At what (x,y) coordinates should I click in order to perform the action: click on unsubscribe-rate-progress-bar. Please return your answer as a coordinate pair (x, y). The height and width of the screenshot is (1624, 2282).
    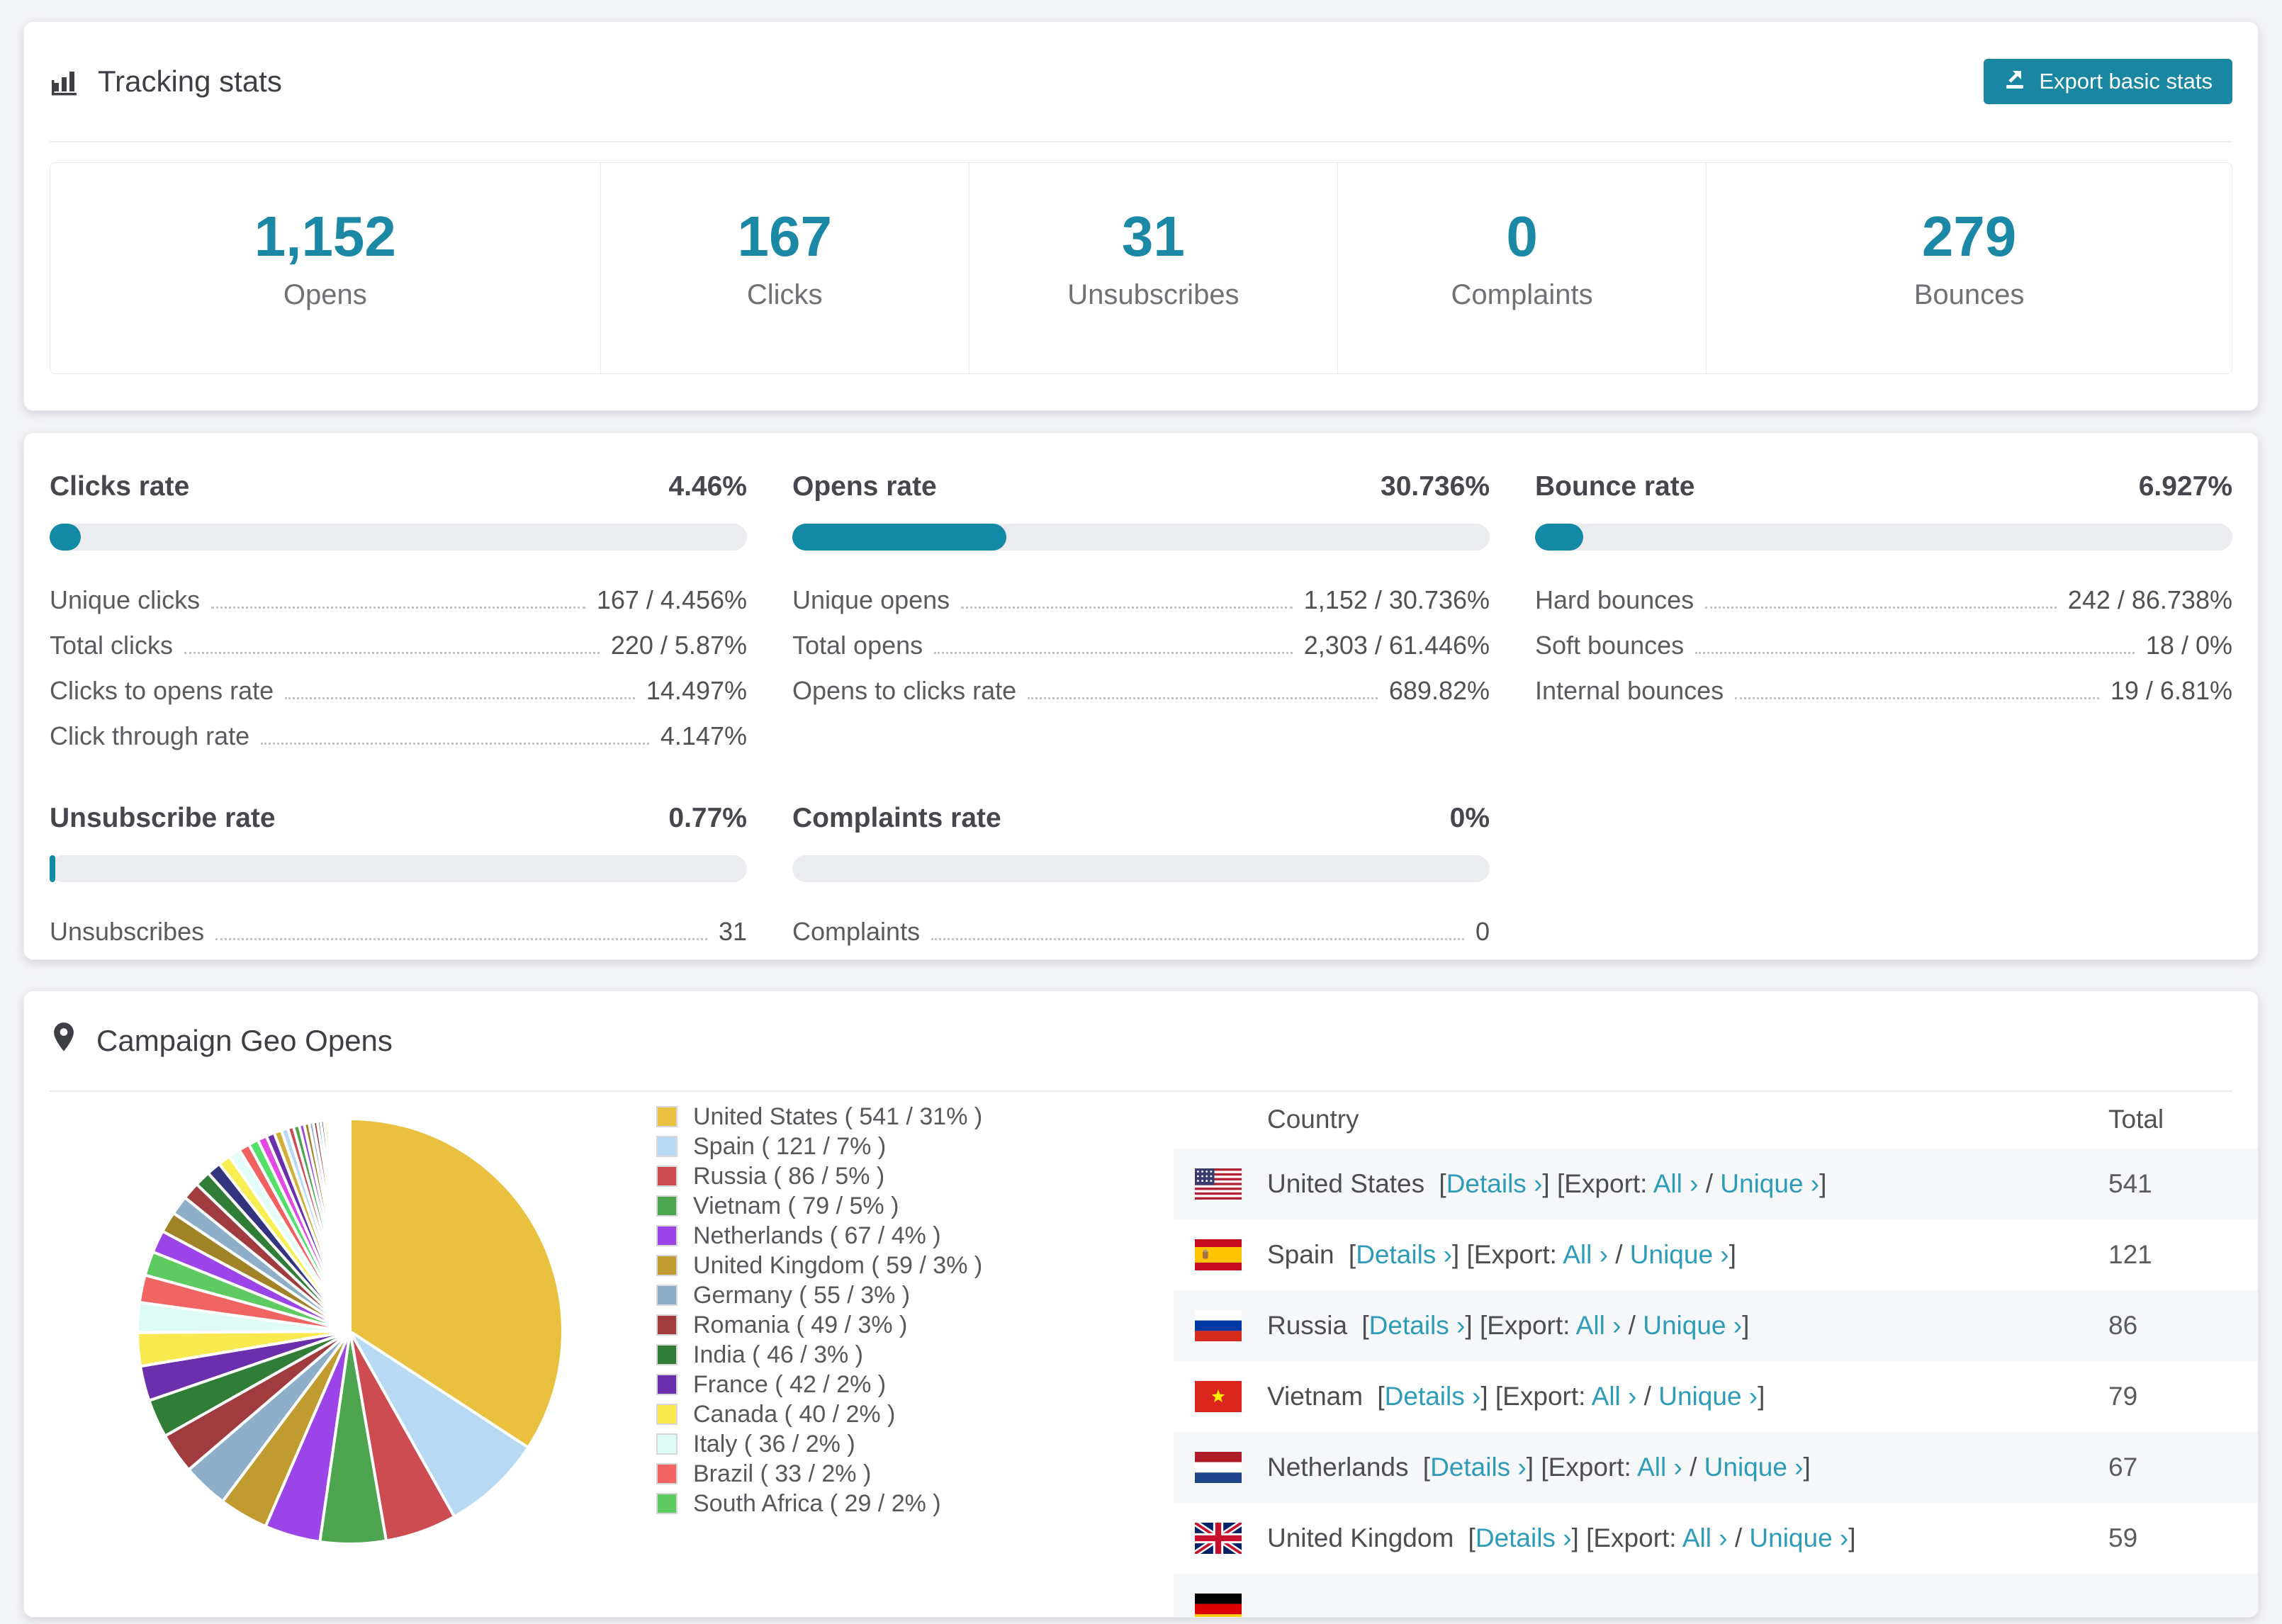
    Looking at the image, I should click on (399, 869).